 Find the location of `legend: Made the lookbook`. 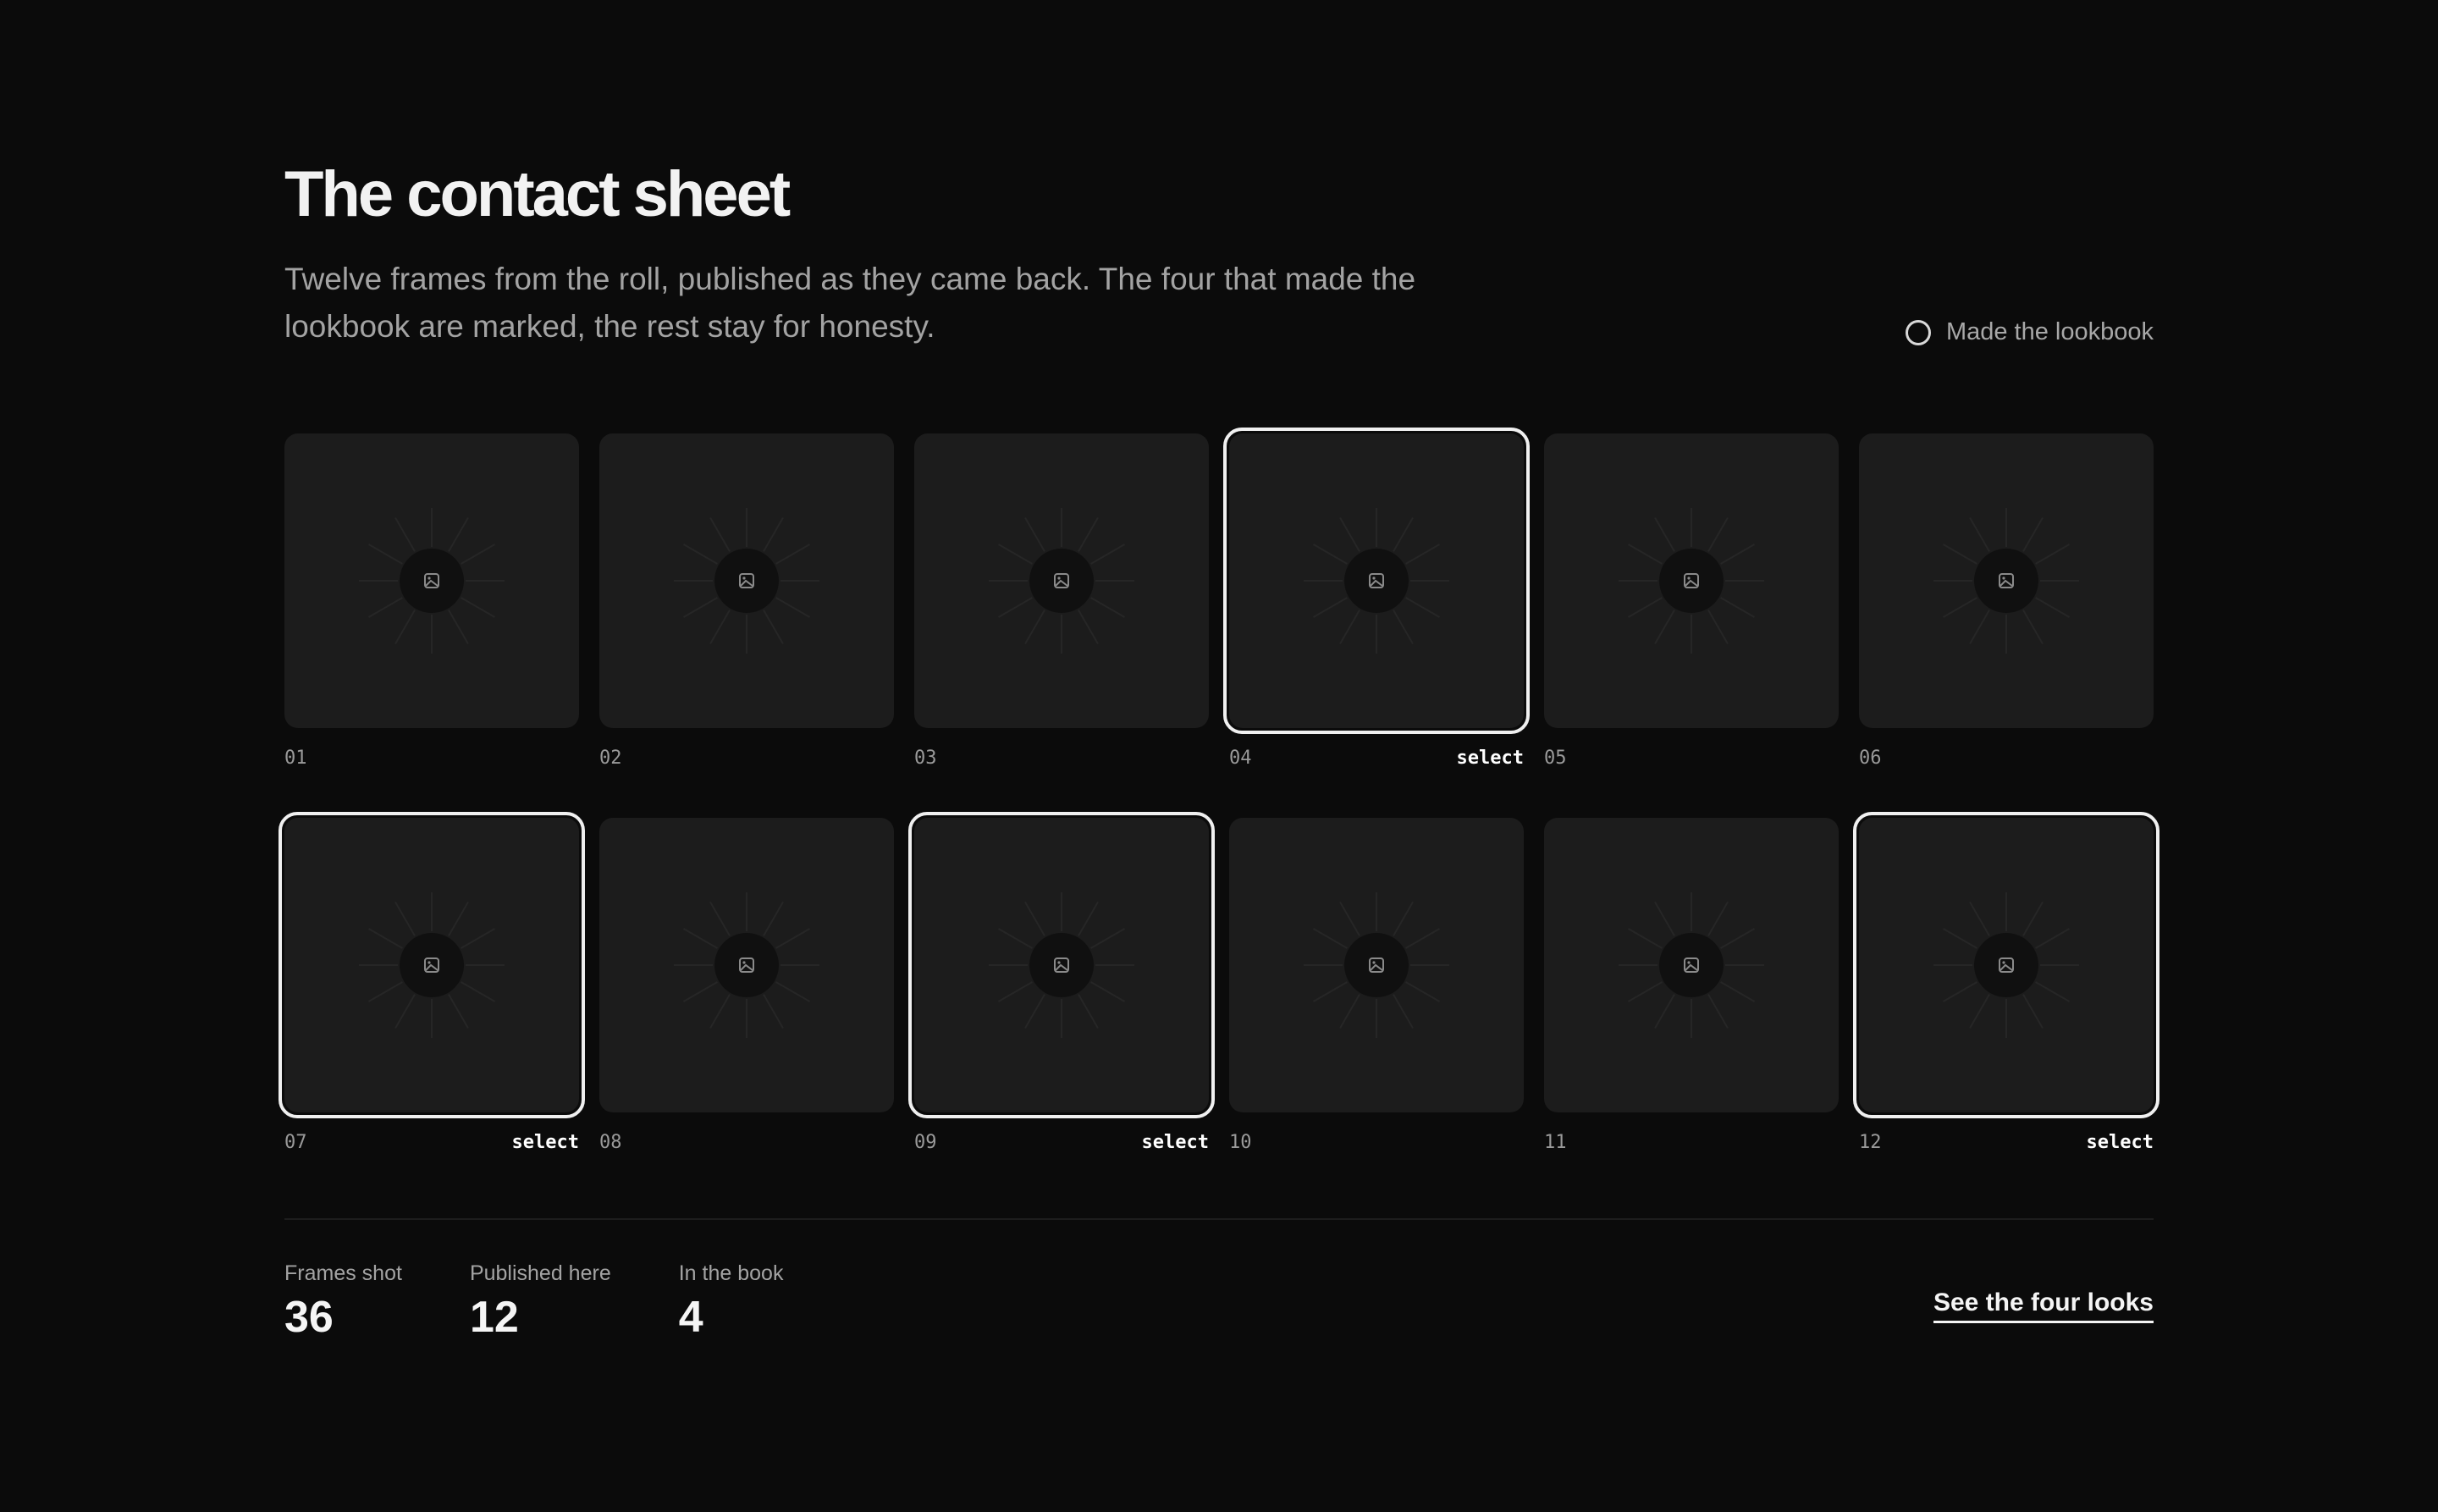

legend: Made the lookbook is located at coordinates (2029, 332).